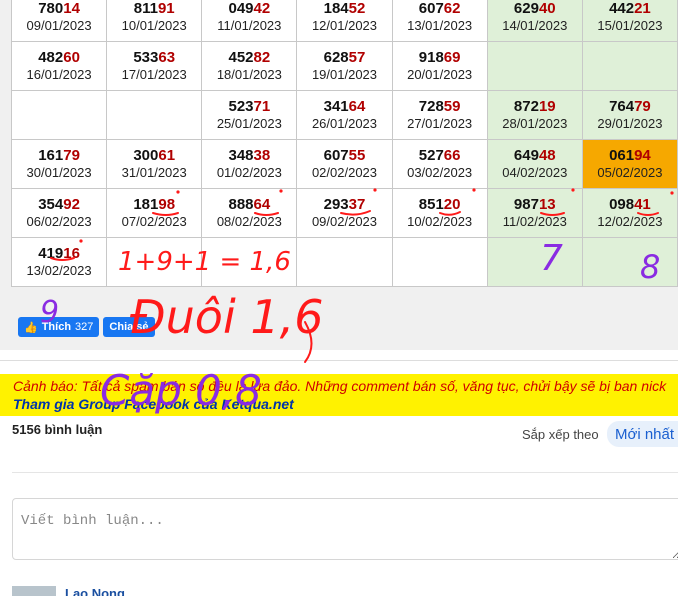 This screenshot has width=678, height=596. Describe the element at coordinates (57, 429) in the screenshot. I see `comment-count: 5156 bình luận` at that location.